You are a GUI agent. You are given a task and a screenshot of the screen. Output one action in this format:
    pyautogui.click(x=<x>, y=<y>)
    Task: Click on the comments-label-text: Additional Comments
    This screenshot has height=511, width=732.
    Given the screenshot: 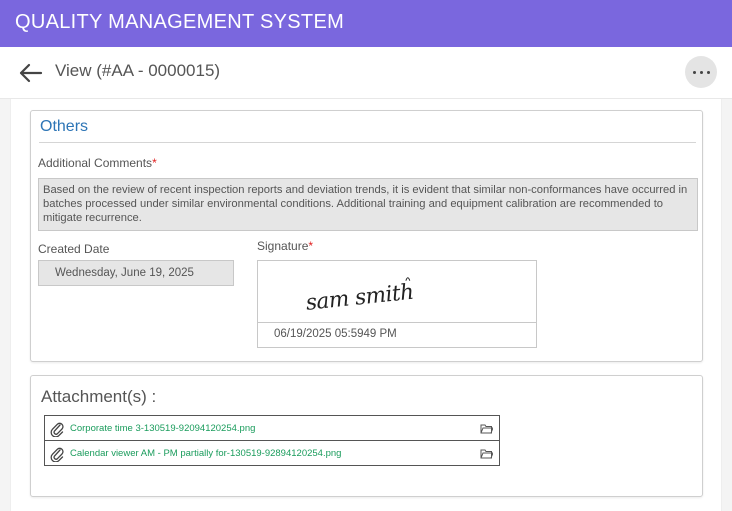 What is the action you would take?
    pyautogui.click(x=95, y=163)
    